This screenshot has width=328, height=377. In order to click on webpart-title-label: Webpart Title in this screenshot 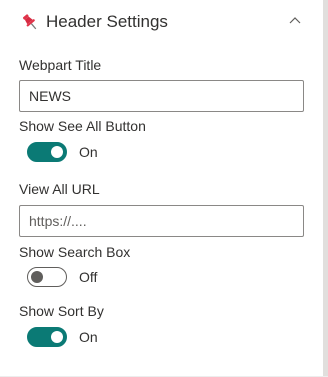, I will do `click(60, 65)`.